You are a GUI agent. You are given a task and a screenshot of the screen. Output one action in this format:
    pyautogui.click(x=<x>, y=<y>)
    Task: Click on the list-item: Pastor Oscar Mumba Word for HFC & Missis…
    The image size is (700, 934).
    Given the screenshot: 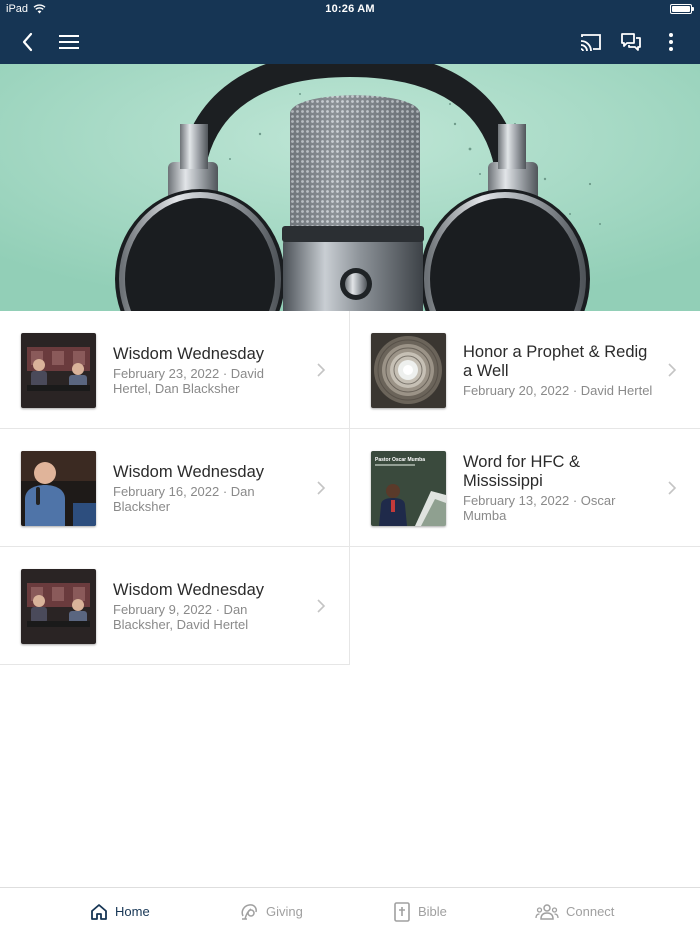 What is the action you would take?
    pyautogui.click(x=525, y=488)
    